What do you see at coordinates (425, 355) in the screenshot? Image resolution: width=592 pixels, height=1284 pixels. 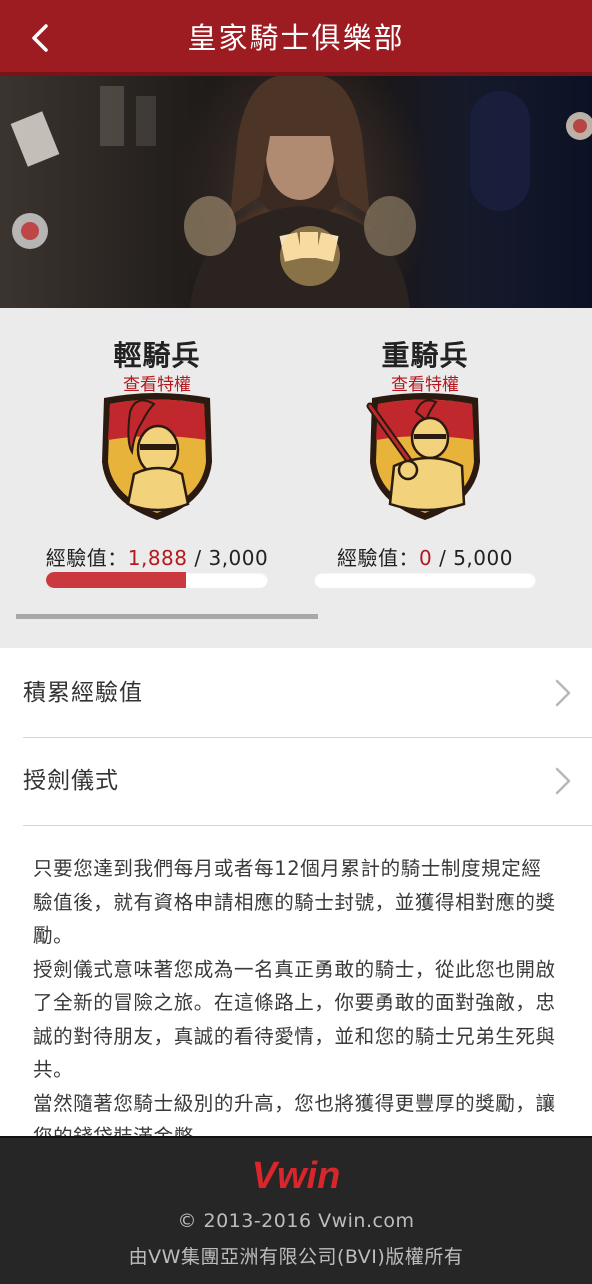 I see `rank-name: 重騎兵` at bounding box center [425, 355].